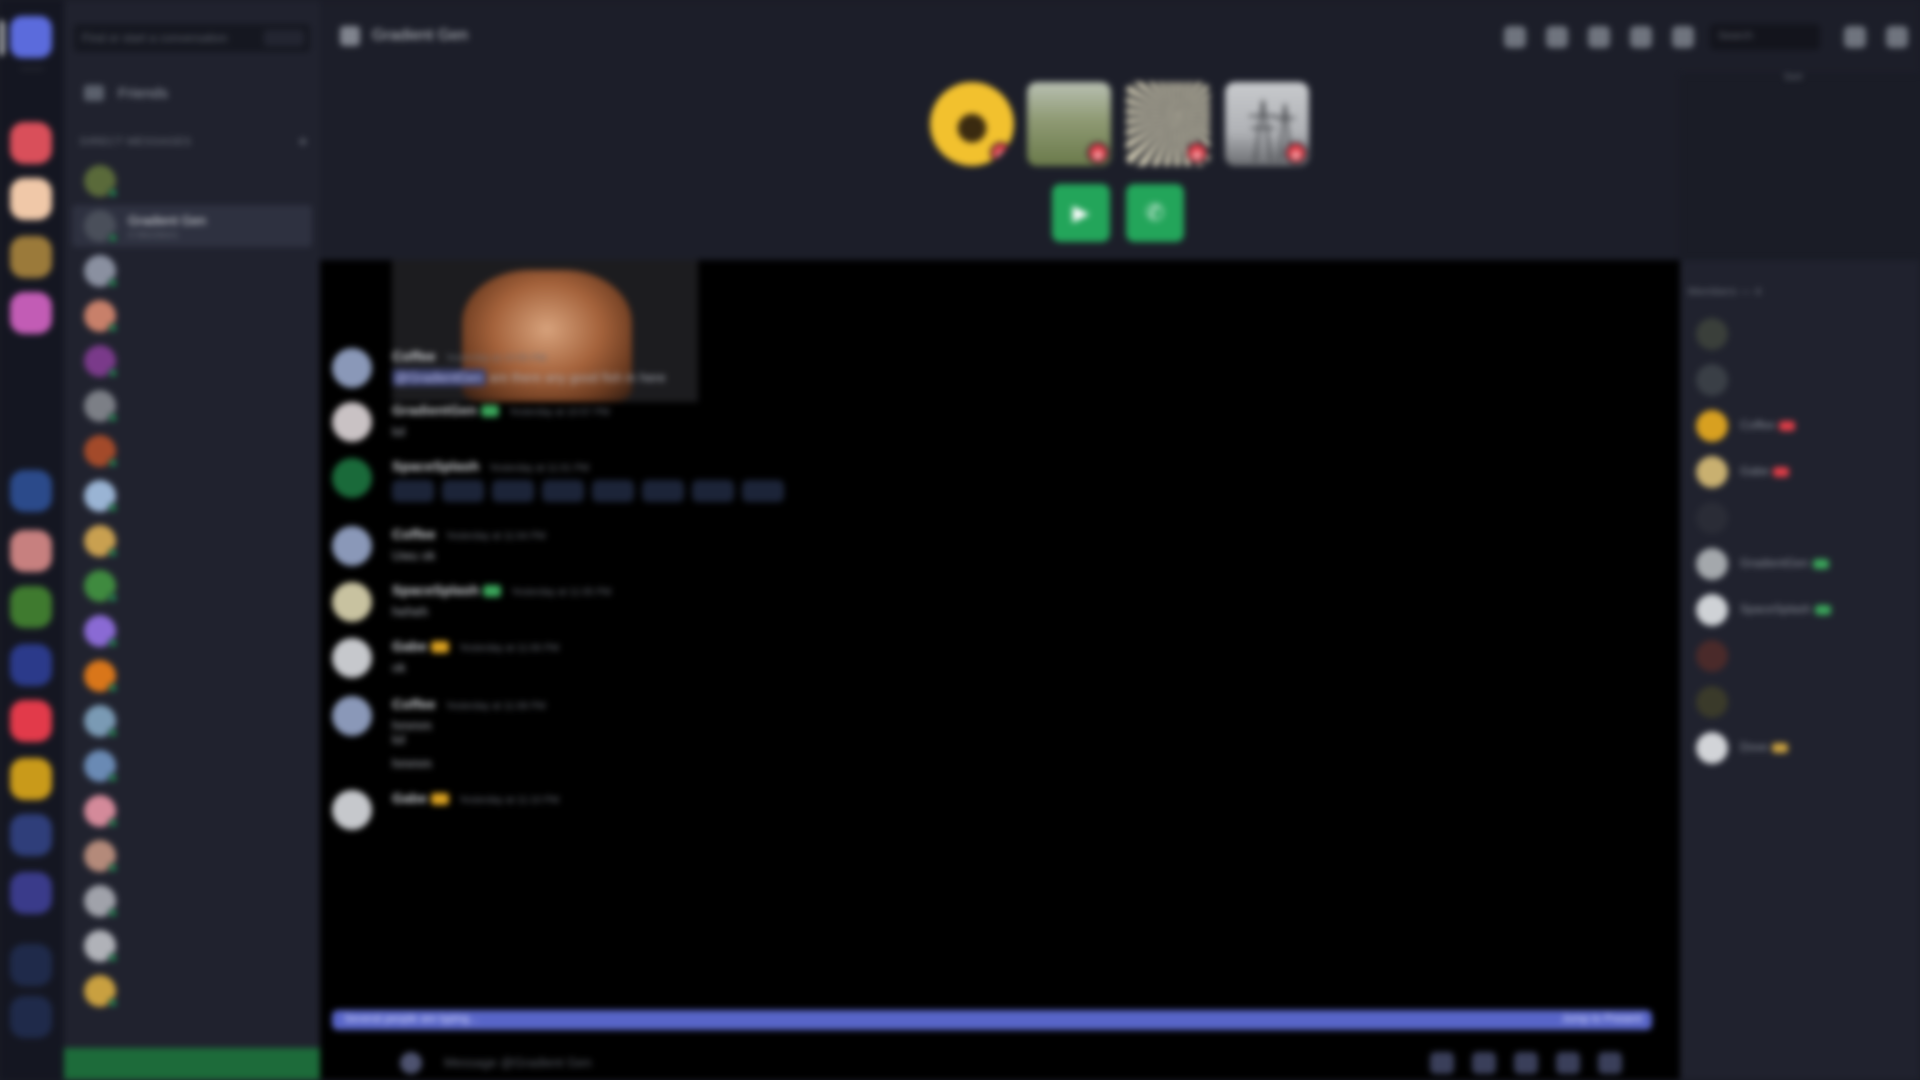 This screenshot has height=1080, width=1920. What do you see at coordinates (1793, 77) in the screenshot?
I see `sort-label: Sort` at bounding box center [1793, 77].